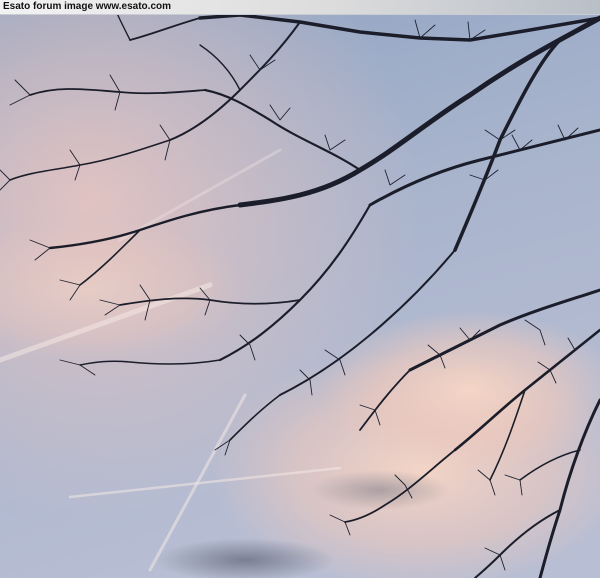 The width and height of the screenshot is (600, 578). I want to click on dark-cloud-mid, so click(380, 490).